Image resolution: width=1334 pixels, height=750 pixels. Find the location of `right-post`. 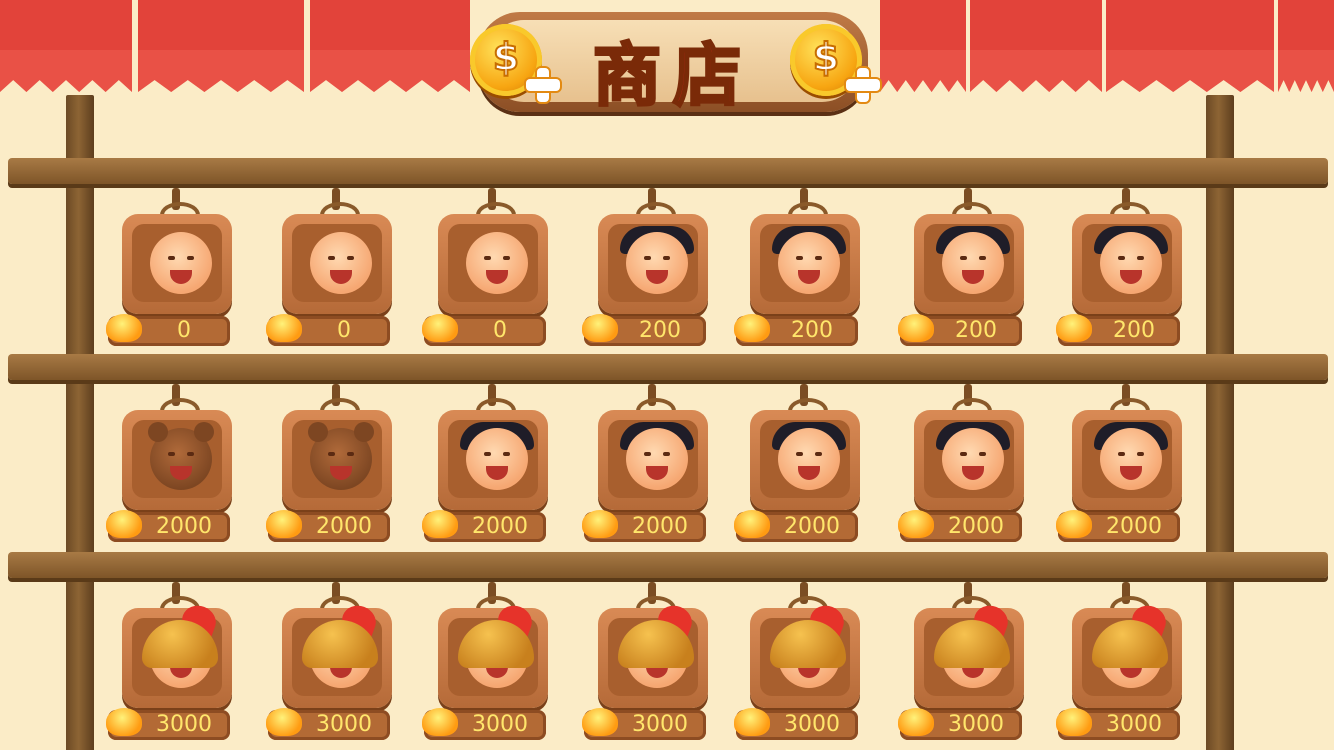

right-post is located at coordinates (1220, 422).